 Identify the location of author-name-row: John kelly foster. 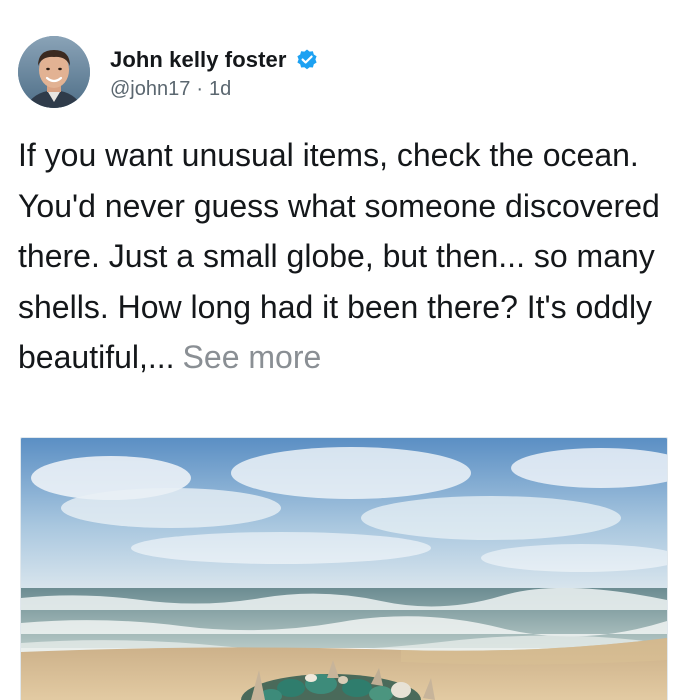
(214, 60).